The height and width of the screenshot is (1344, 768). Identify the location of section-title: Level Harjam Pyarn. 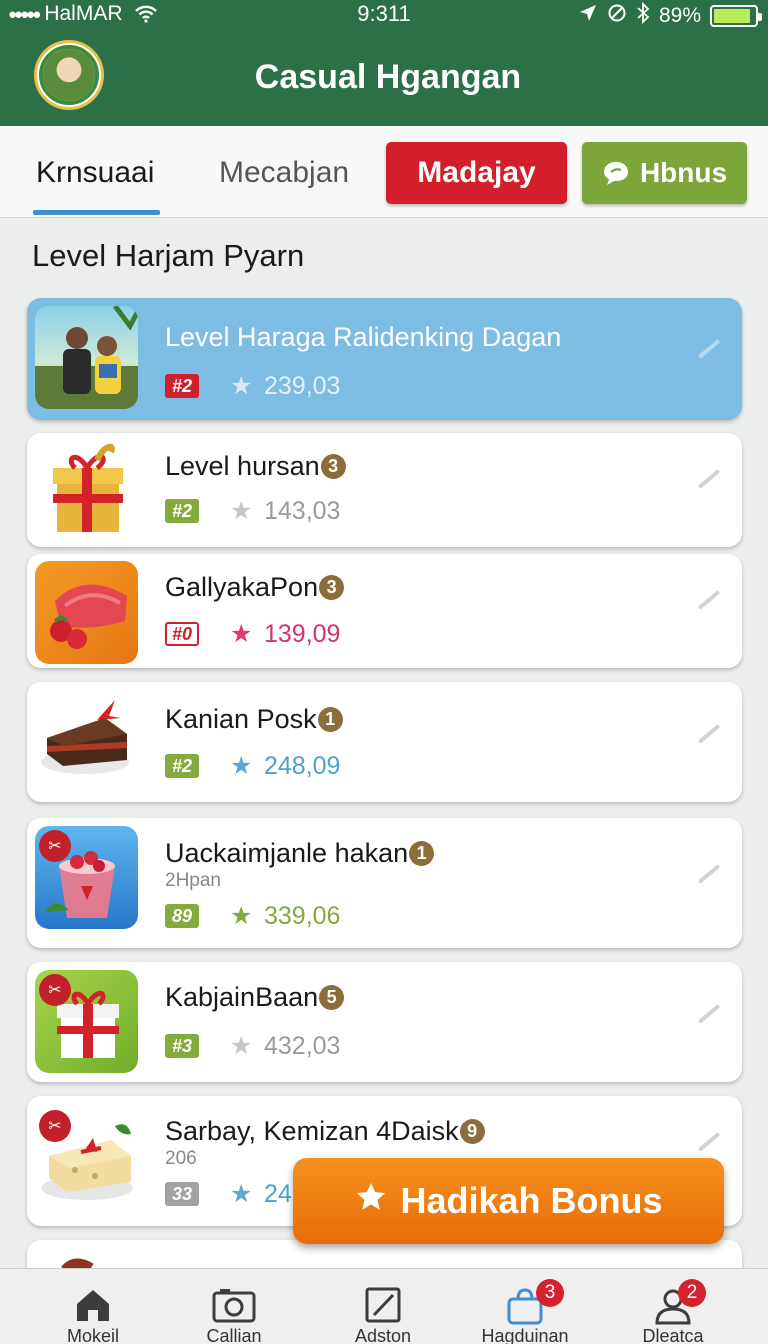
(168, 255).